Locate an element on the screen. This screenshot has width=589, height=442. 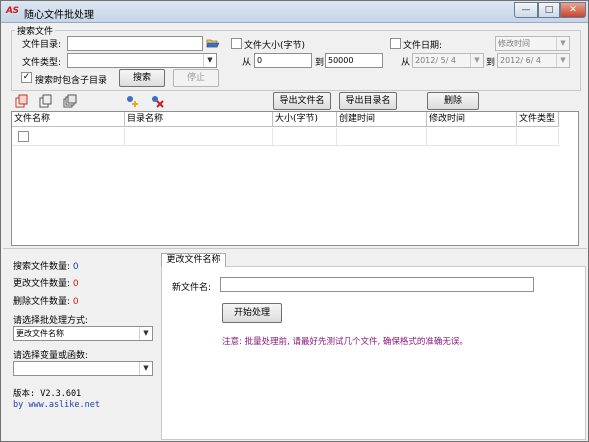
deleted-count-stat: 删除文件数量: 0 is located at coordinates (46, 300).